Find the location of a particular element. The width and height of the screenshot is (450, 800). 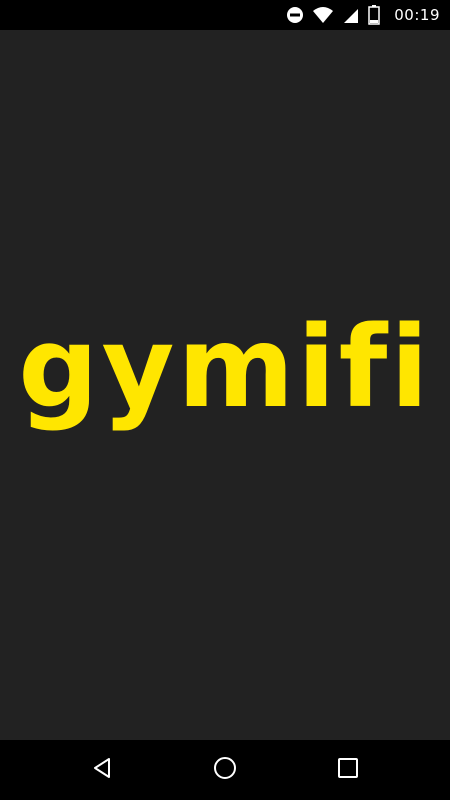

home-icon is located at coordinates (225, 770).